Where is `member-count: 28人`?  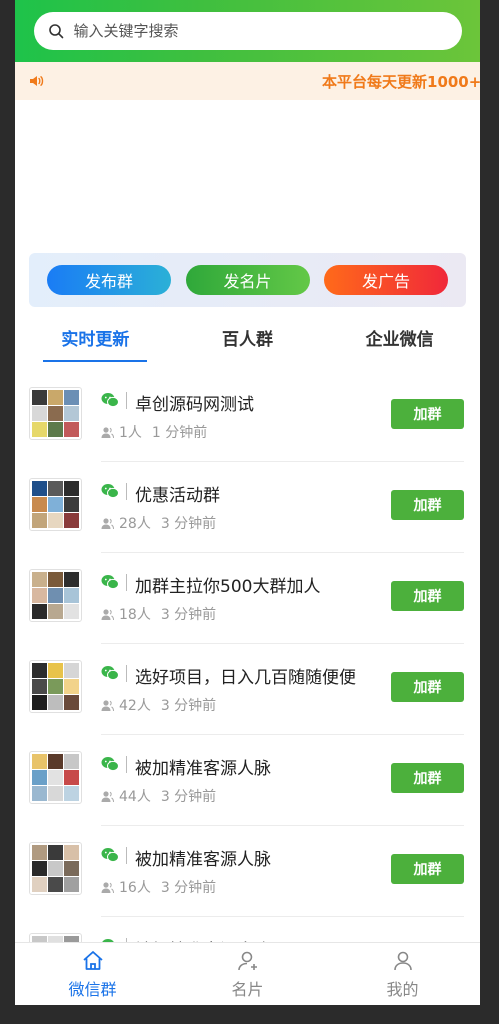
member-count: 28人 is located at coordinates (135, 524).